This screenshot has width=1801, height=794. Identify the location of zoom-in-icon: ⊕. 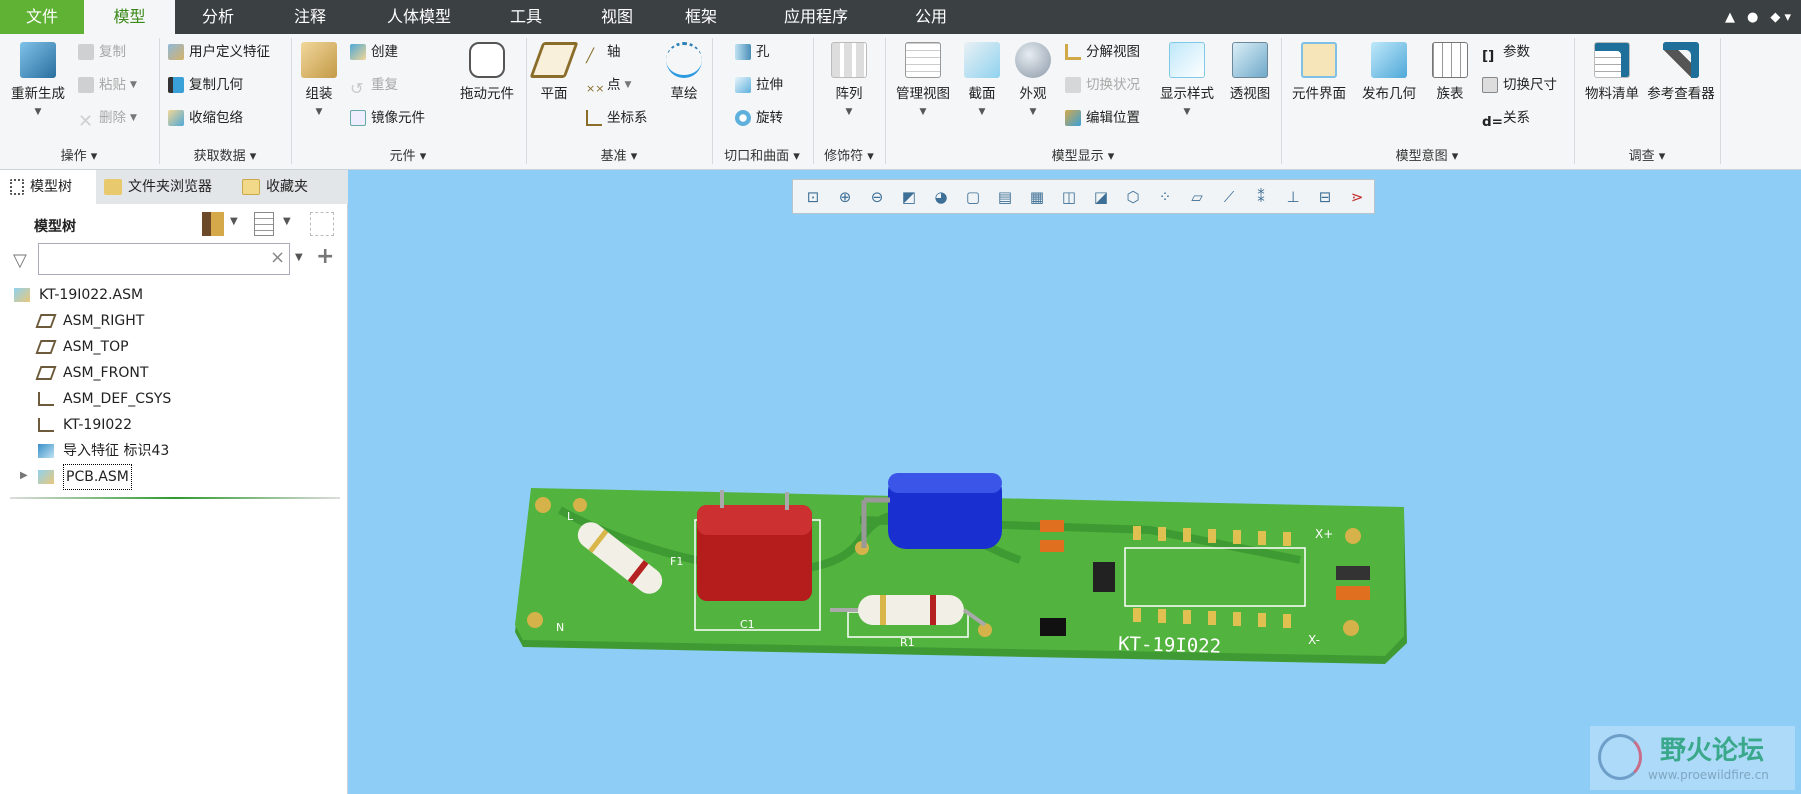
(845, 197).